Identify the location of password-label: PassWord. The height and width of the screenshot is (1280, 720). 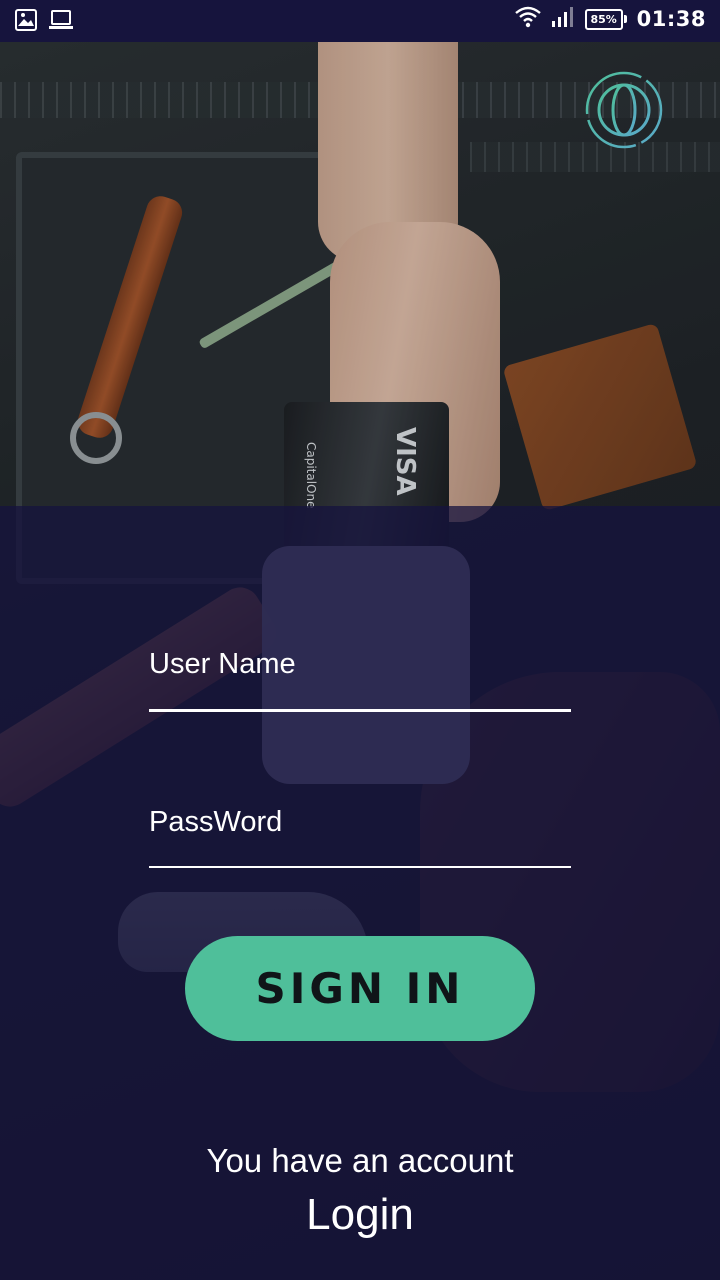
(216, 822).